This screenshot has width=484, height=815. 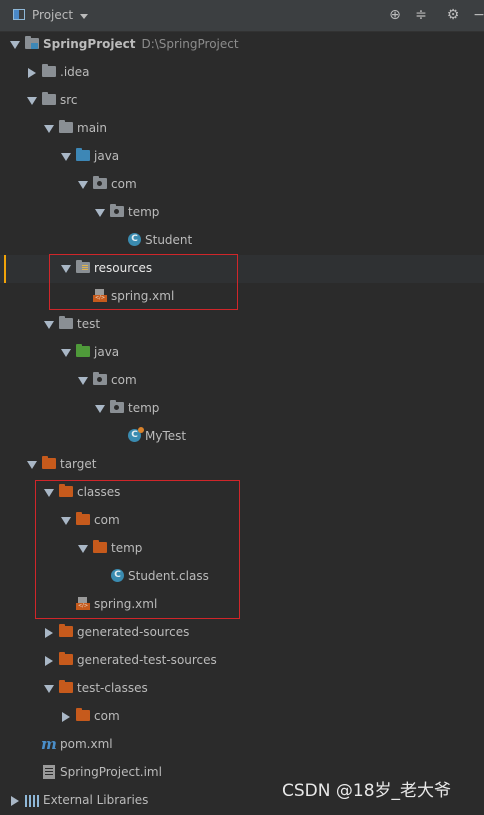 I want to click on project-toolwindow-header: Project ⊕ ≑ ⚙ −, so click(x=242, y=16).